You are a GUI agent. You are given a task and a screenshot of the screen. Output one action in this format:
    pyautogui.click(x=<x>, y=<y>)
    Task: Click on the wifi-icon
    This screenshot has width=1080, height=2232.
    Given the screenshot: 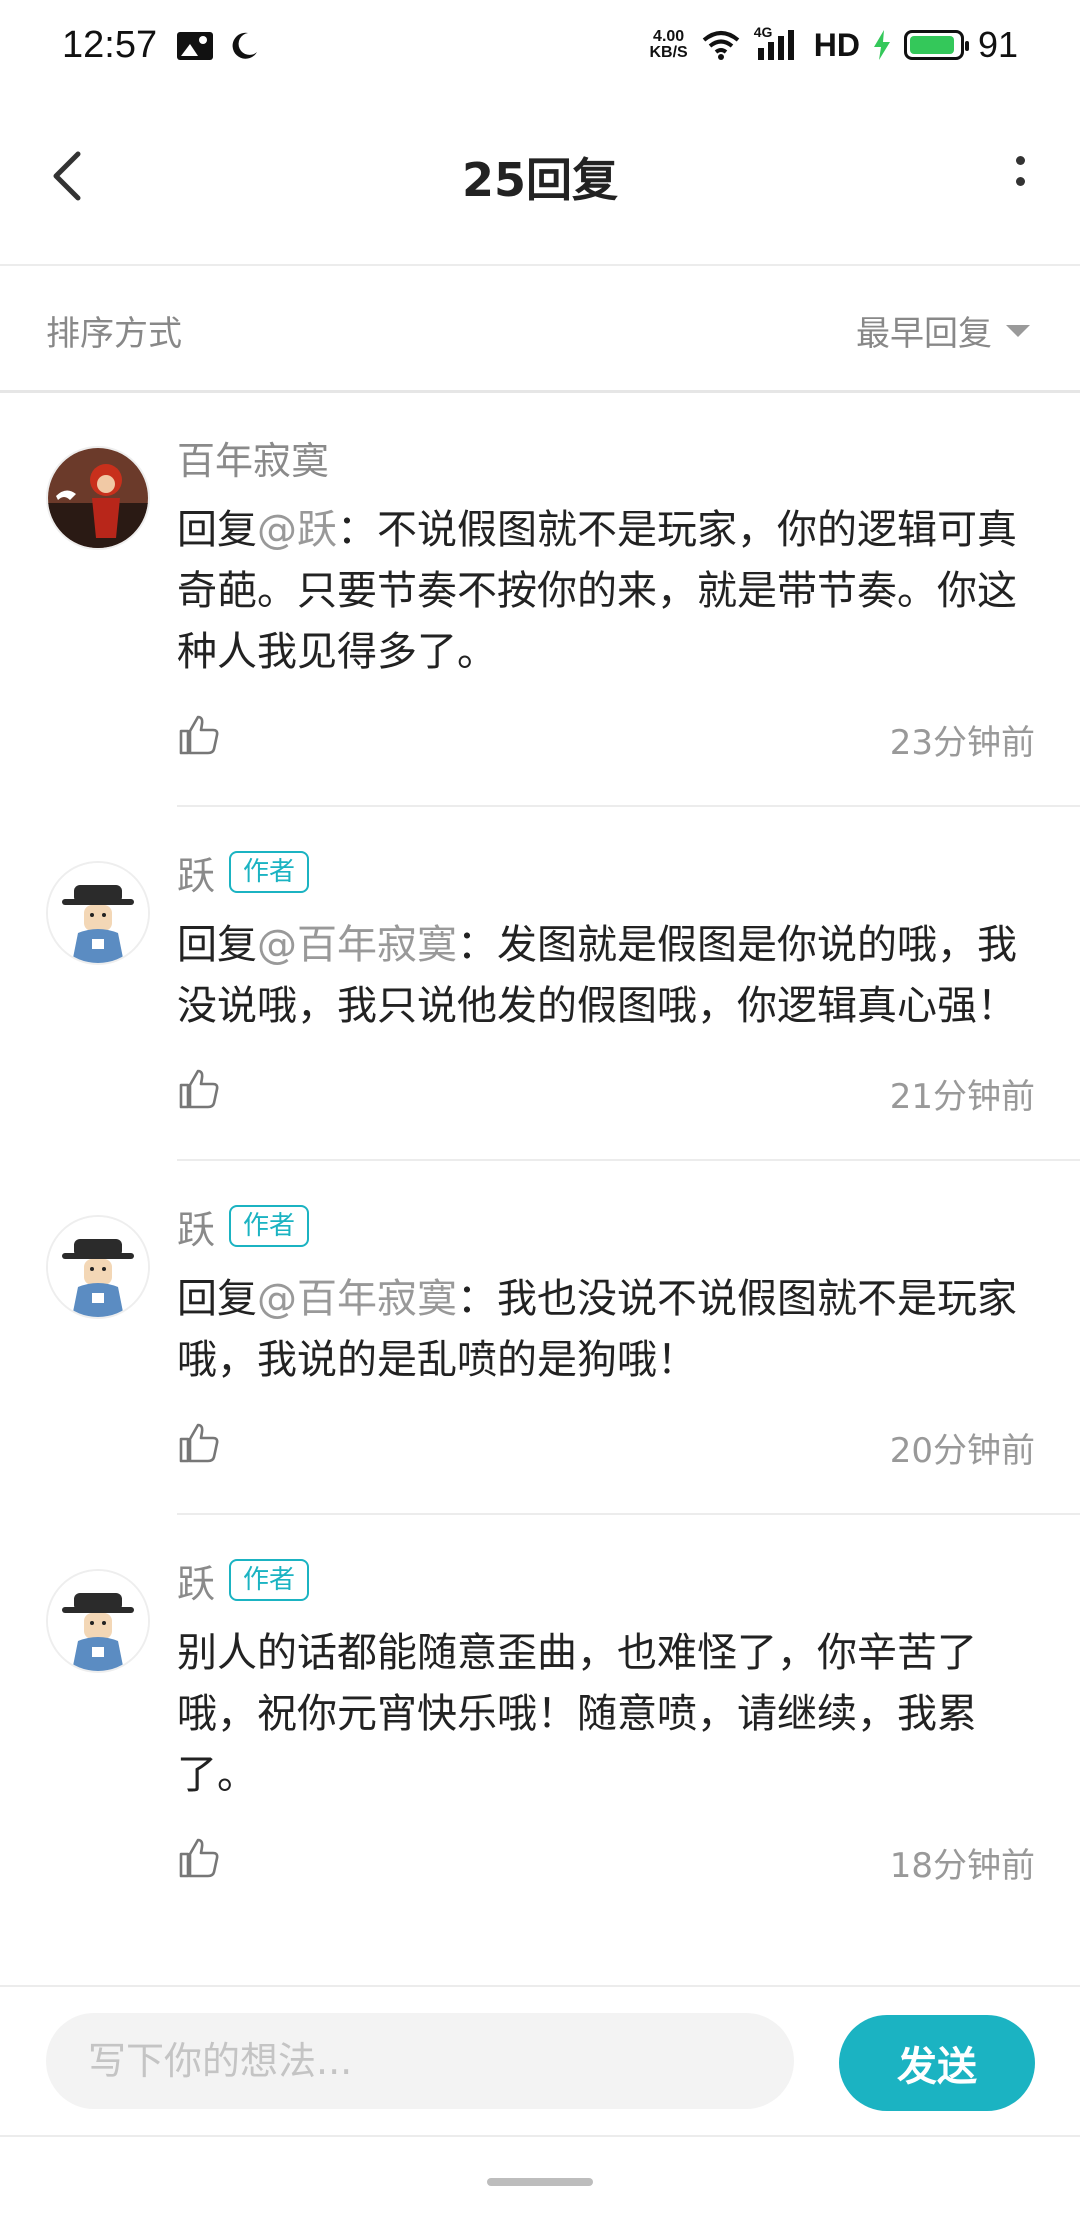 What is the action you would take?
    pyautogui.click(x=721, y=45)
    